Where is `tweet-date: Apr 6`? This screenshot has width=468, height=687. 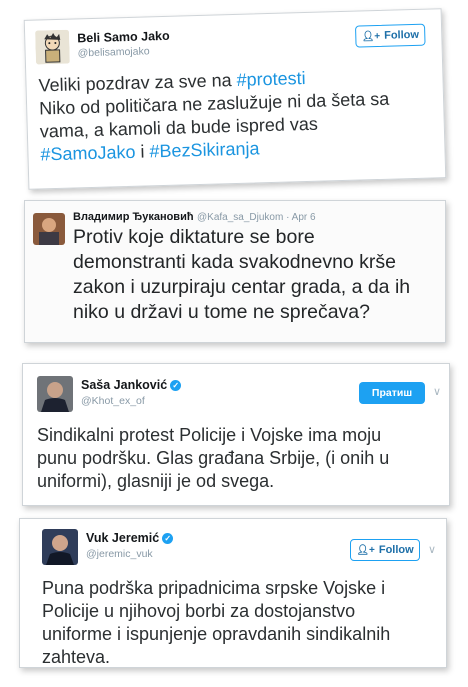 tweet-date: Apr 6 is located at coordinates (304, 217).